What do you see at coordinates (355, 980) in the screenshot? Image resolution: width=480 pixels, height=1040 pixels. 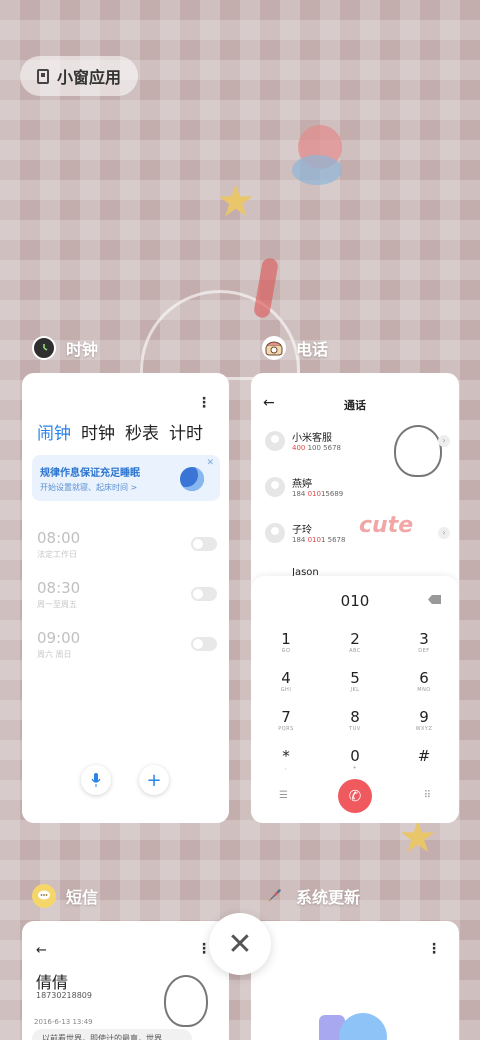 I see `update-app-card: ⋮` at bounding box center [355, 980].